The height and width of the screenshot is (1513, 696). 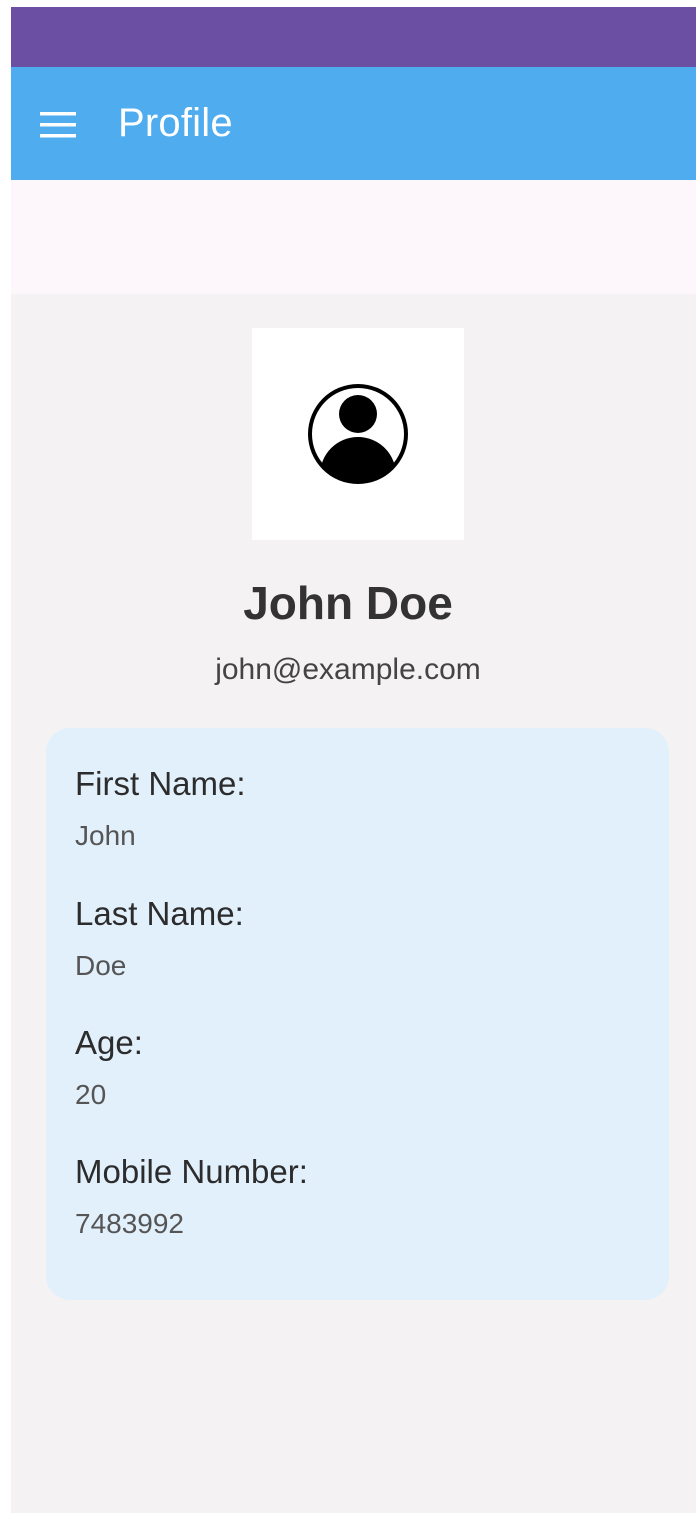 I want to click on hamburger-menu-icon, so click(x=58, y=125).